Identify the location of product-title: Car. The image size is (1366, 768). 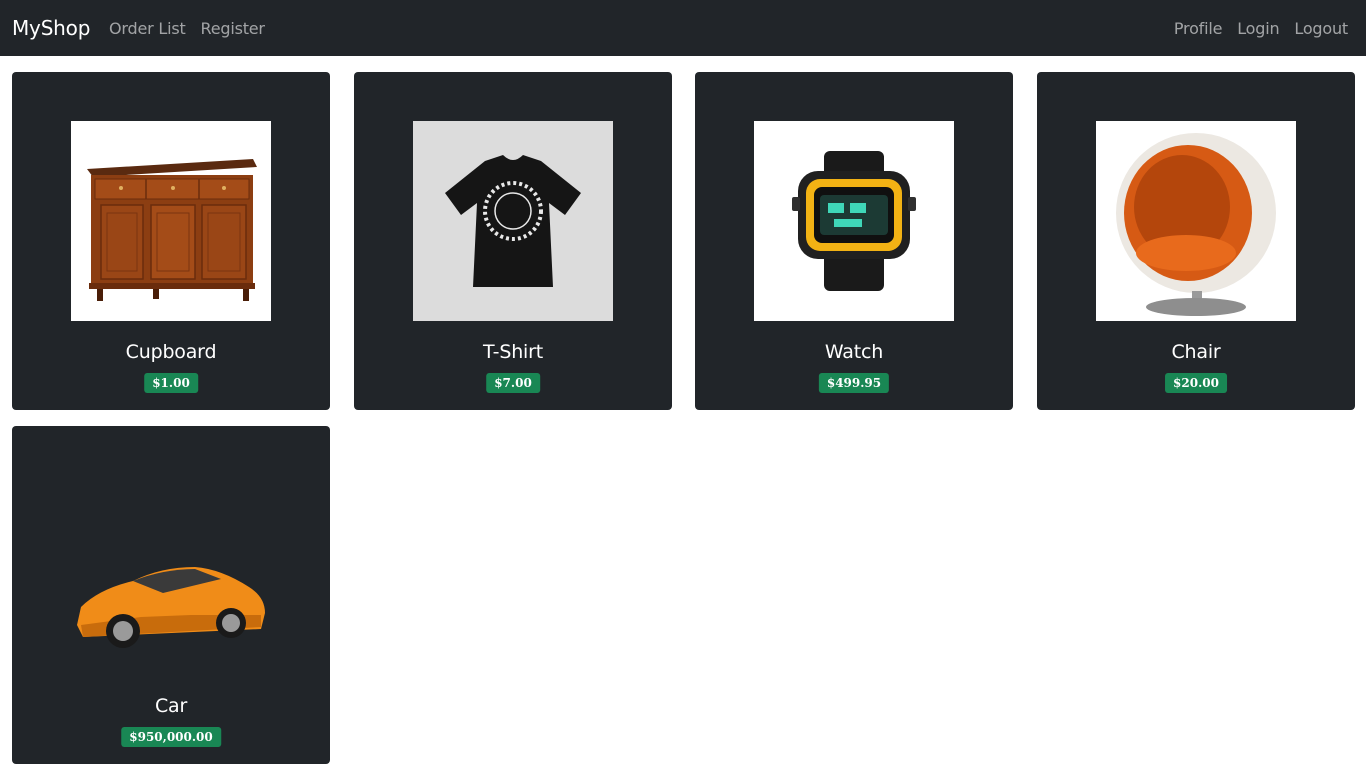
(171, 706).